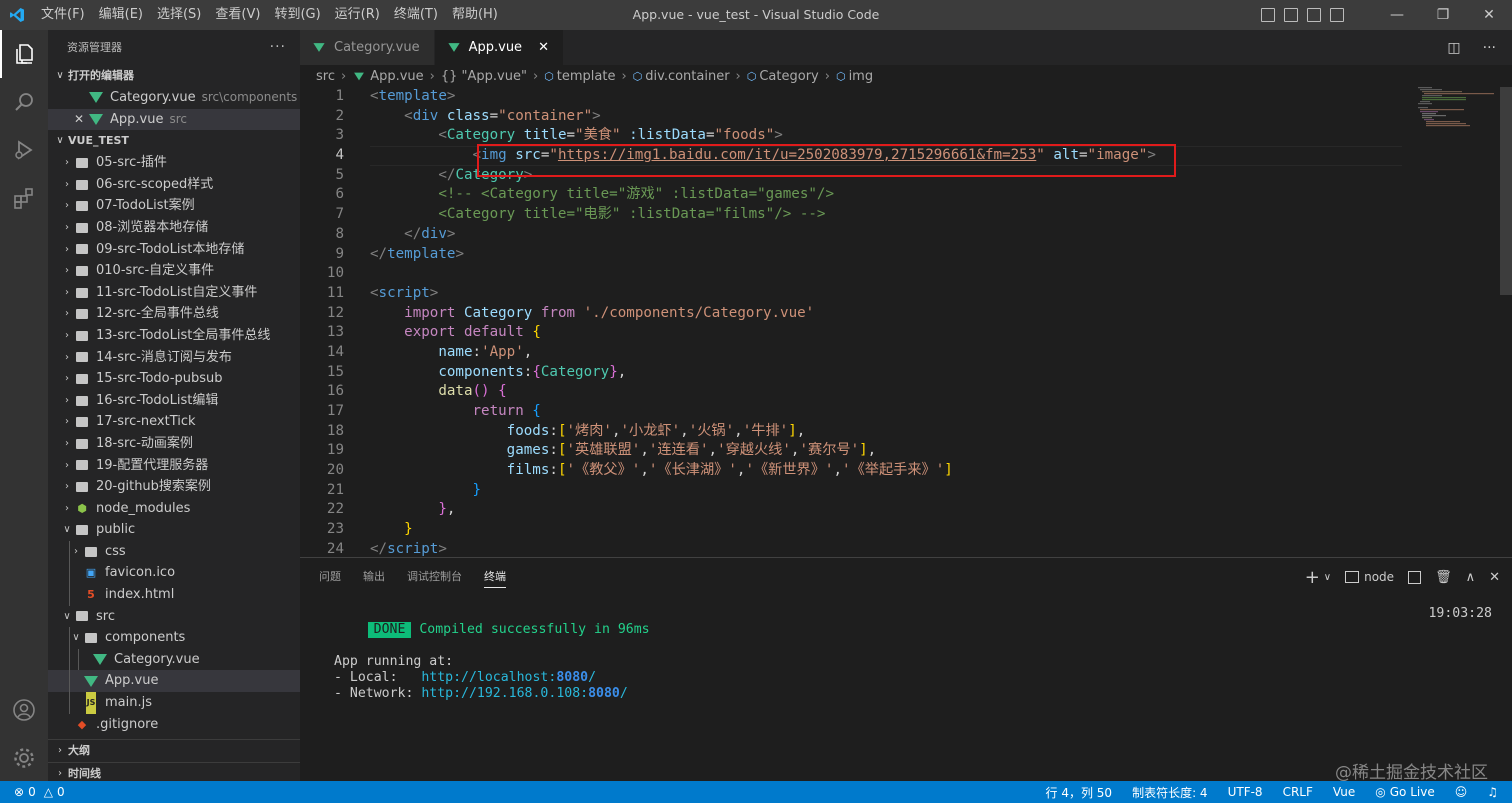 The width and height of the screenshot is (1512, 803). Describe the element at coordinates (1327, 577) in the screenshot. I see `chevron-down-icon: ∨` at that location.